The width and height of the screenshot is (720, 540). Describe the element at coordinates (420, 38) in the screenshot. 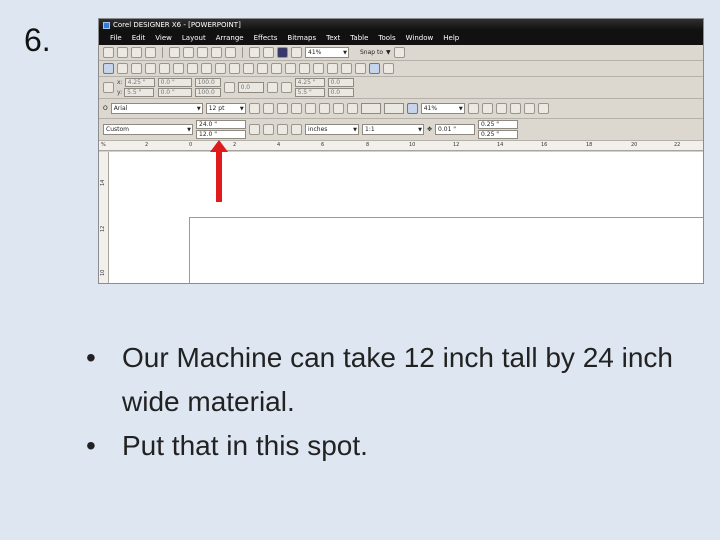

I see `menu-window: Window` at that location.